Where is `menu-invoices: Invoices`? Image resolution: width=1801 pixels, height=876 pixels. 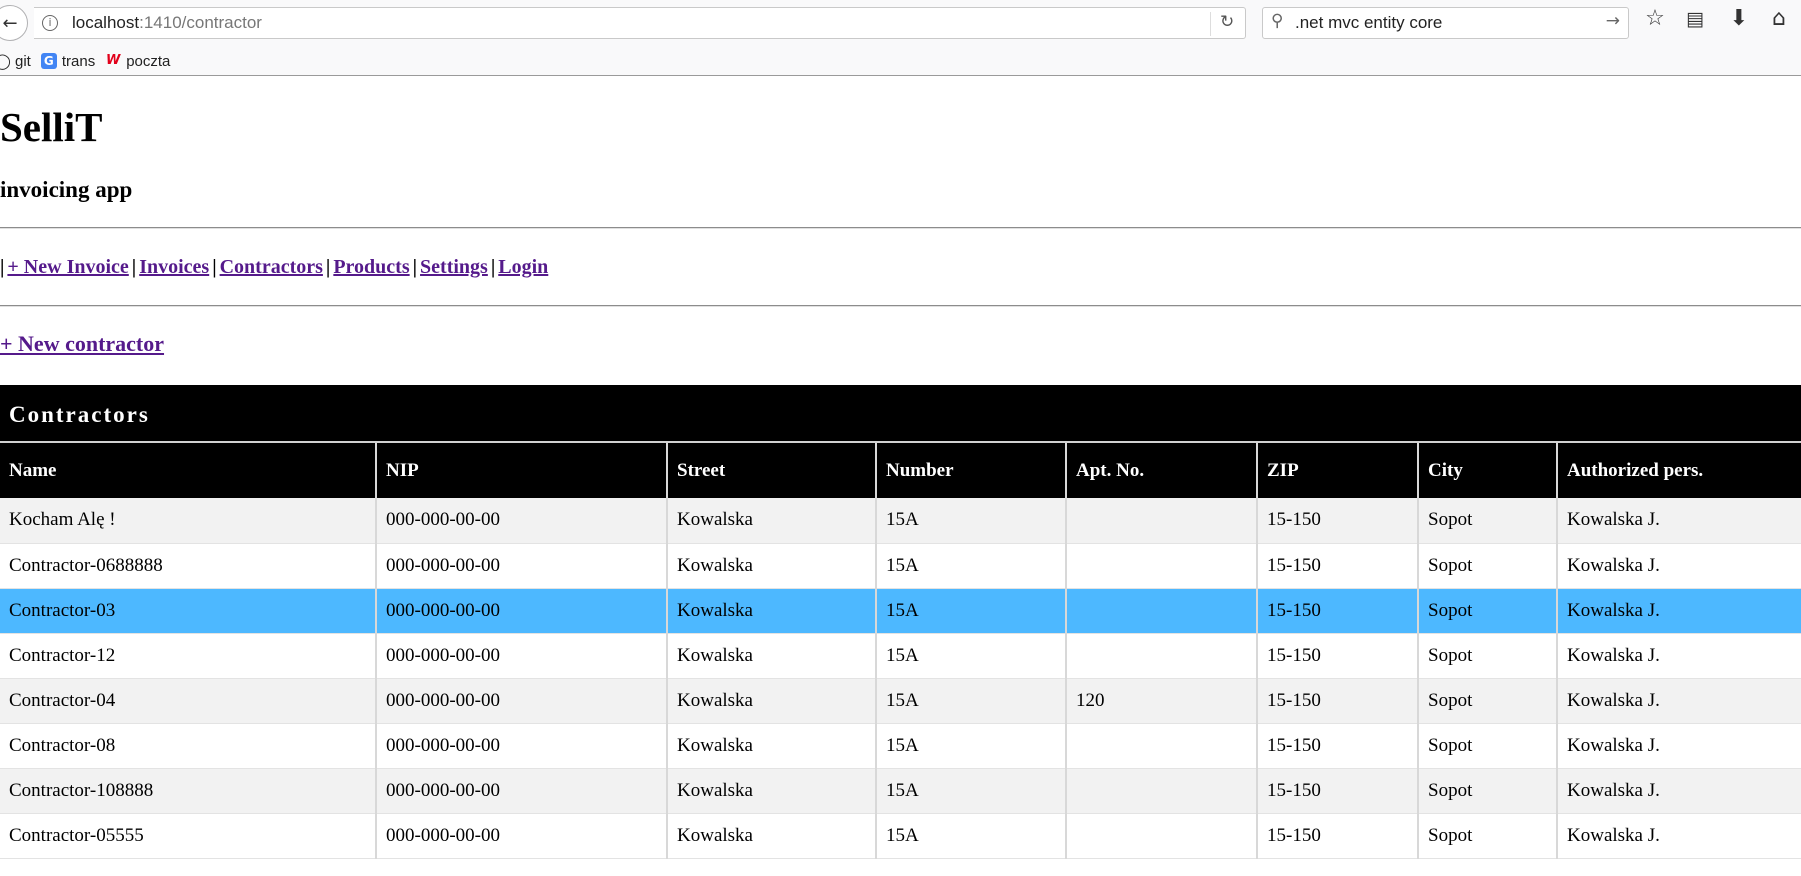 menu-invoices: Invoices is located at coordinates (174, 267).